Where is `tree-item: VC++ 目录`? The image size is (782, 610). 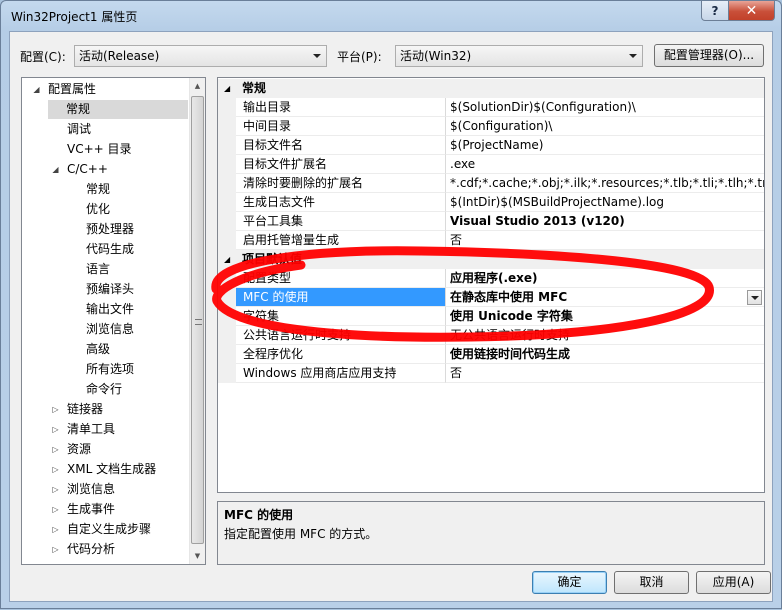
tree-item: VC++ 目录 is located at coordinates (105, 149).